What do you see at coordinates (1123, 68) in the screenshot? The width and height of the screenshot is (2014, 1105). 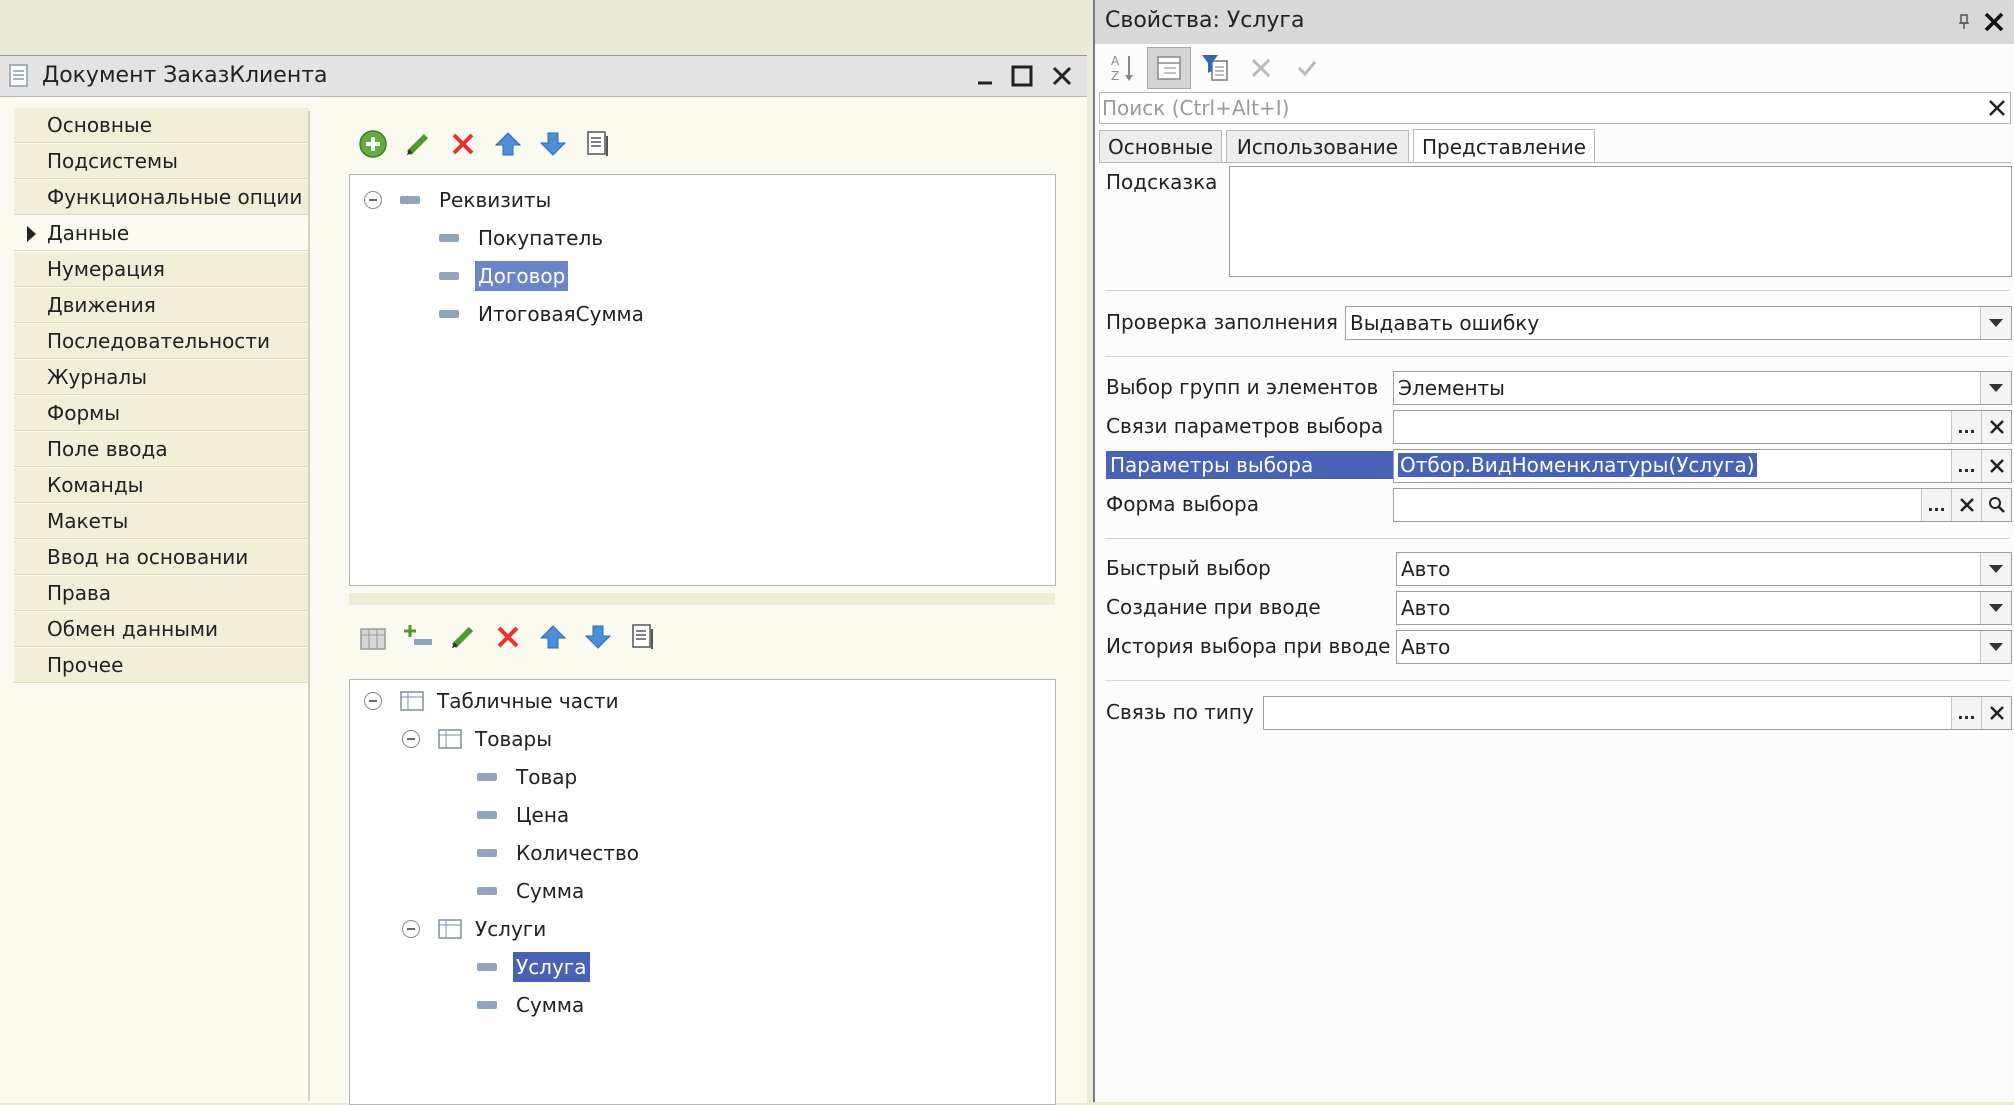 I see `sort-az-icon: AZ` at bounding box center [1123, 68].